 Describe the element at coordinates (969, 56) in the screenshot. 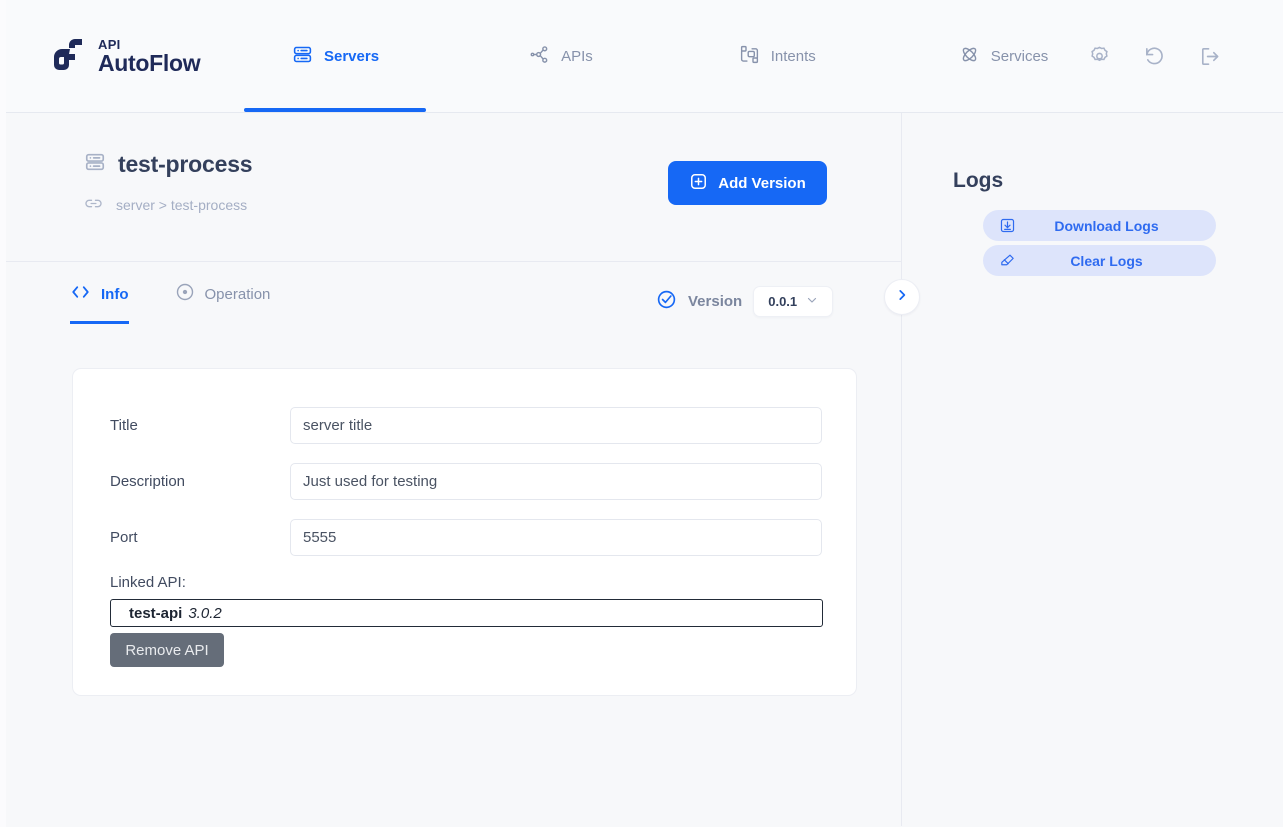

I see `services-atom-icon` at that location.